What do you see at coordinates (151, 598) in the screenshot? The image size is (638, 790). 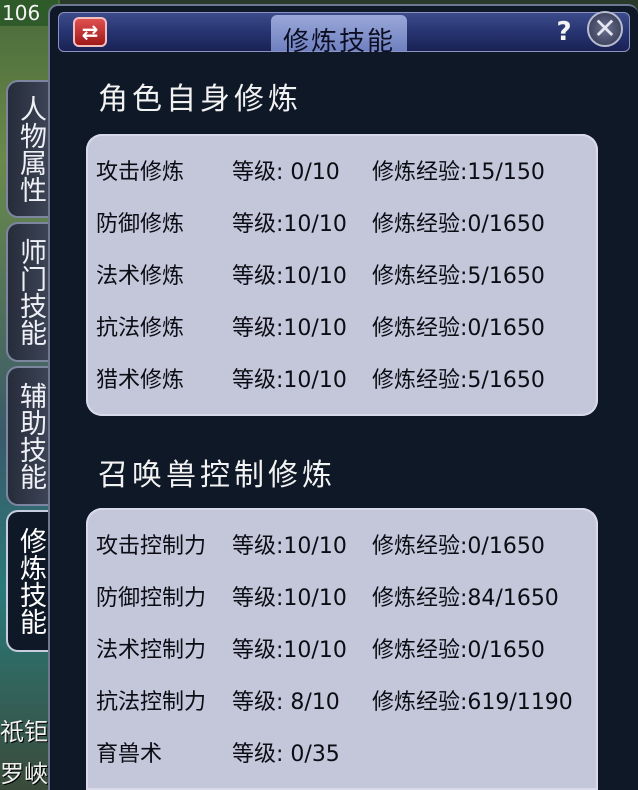 I see `skill-name: 防御控制力` at bounding box center [151, 598].